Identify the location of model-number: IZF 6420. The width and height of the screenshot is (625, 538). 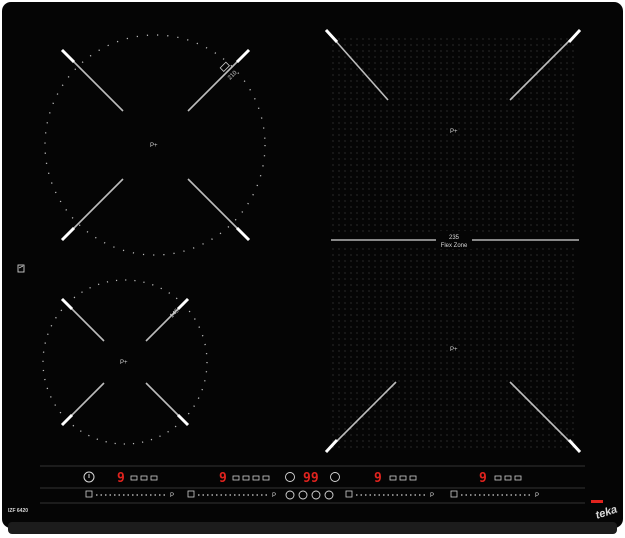
(18, 511).